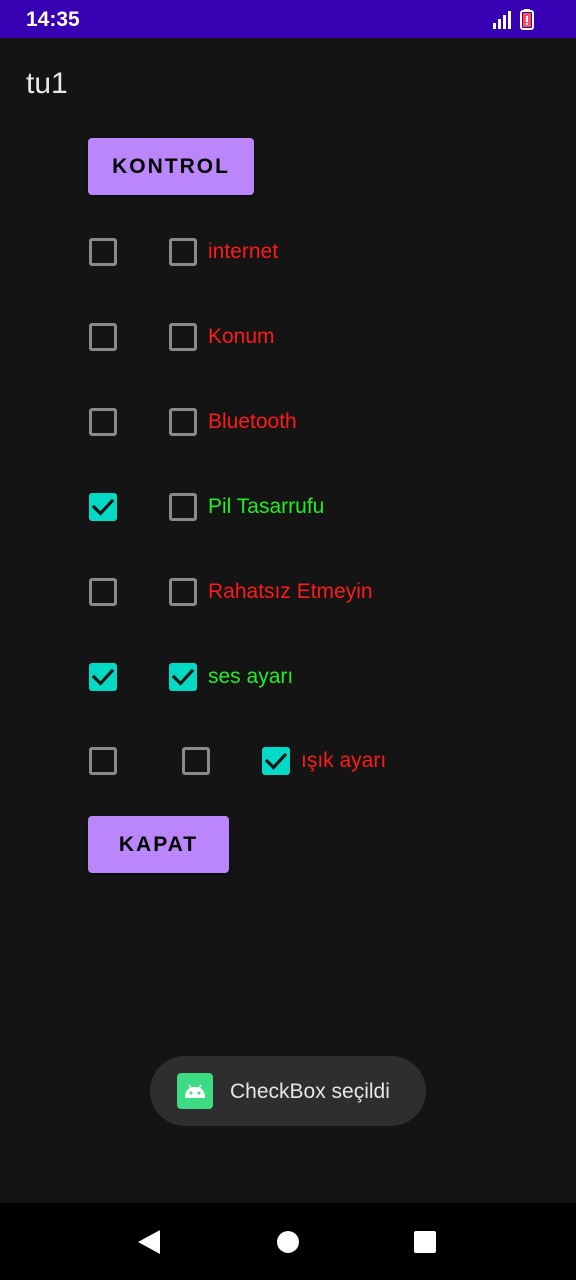 The image size is (576, 1280). I want to click on status-time: 14:35, so click(53, 19).